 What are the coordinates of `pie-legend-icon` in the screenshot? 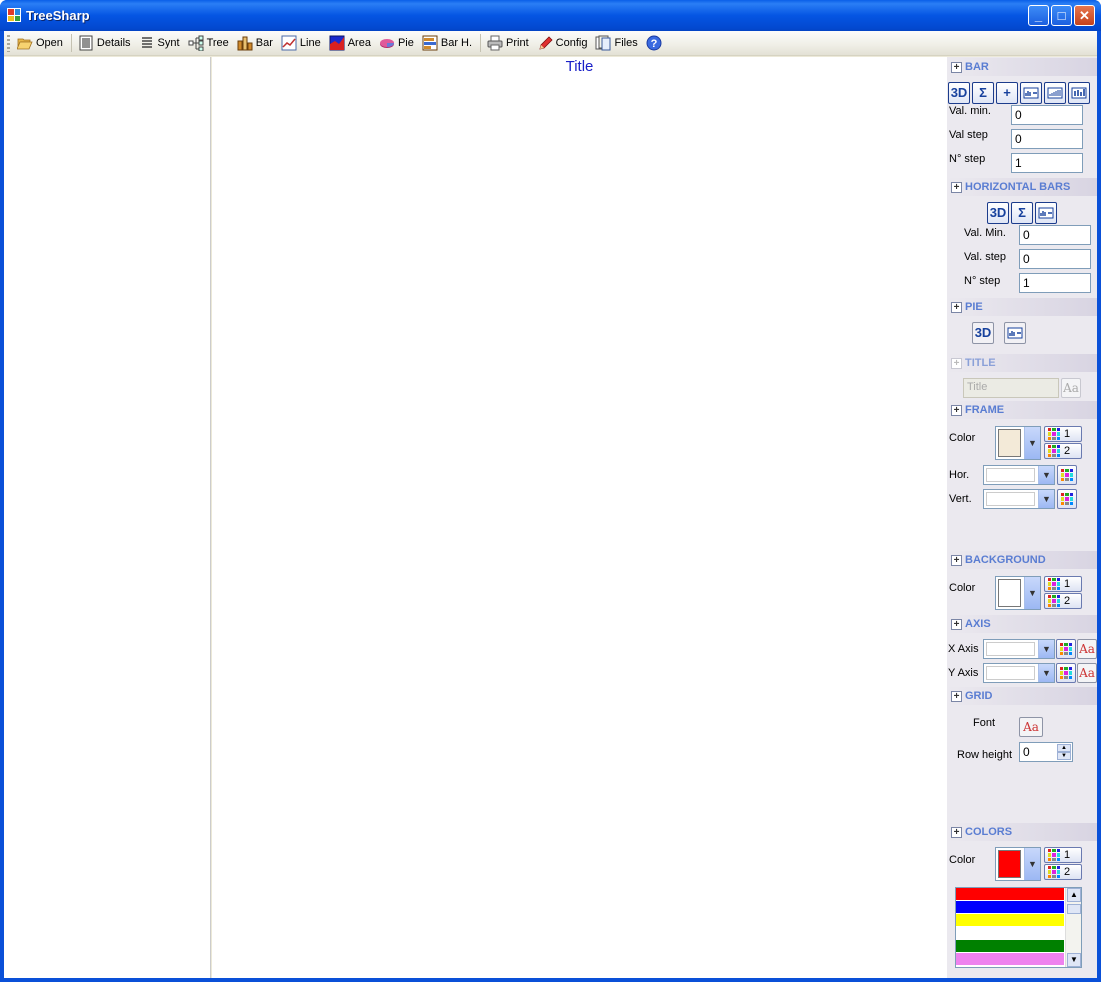 It's located at (1015, 333).